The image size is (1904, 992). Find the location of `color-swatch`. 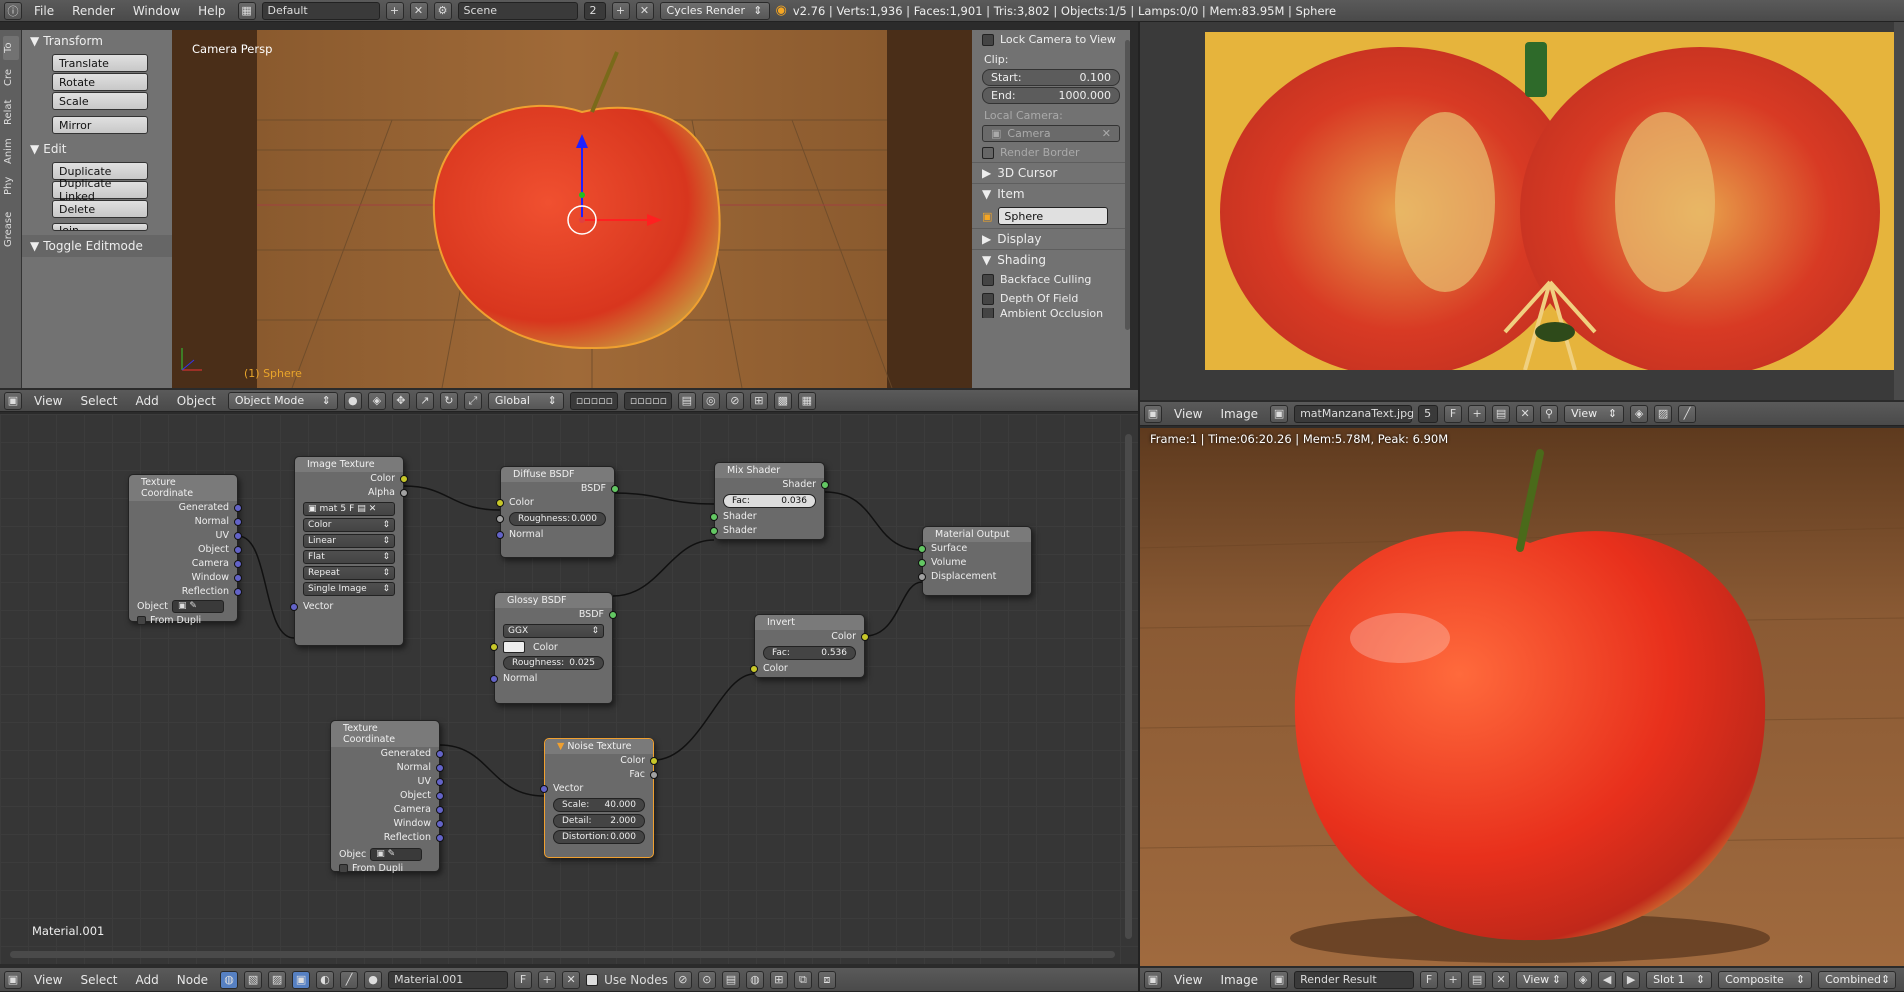

color-swatch is located at coordinates (514, 647).